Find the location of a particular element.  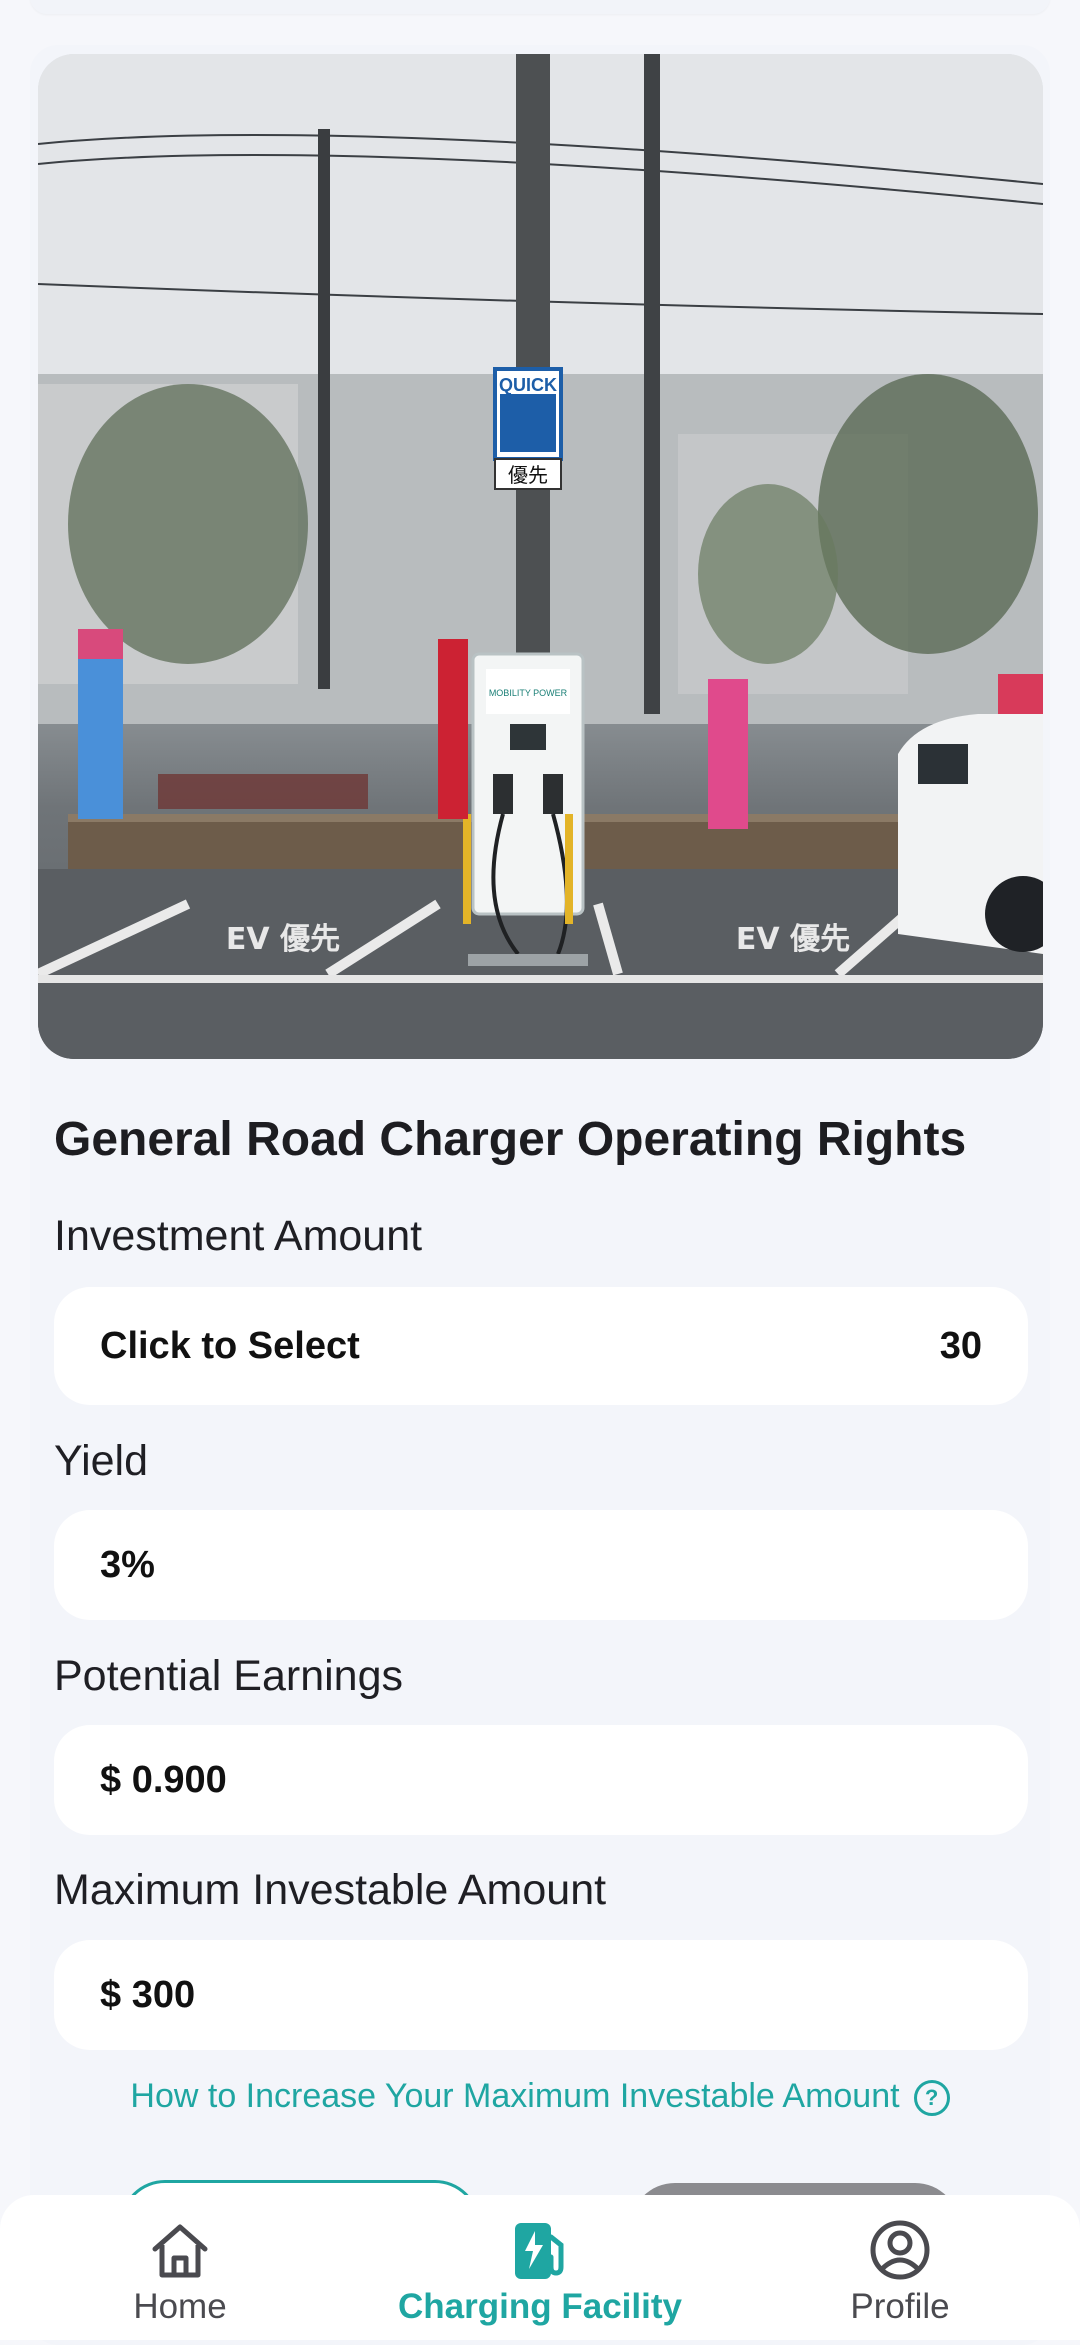

question-circle-icon: ? is located at coordinates (931, 2098).